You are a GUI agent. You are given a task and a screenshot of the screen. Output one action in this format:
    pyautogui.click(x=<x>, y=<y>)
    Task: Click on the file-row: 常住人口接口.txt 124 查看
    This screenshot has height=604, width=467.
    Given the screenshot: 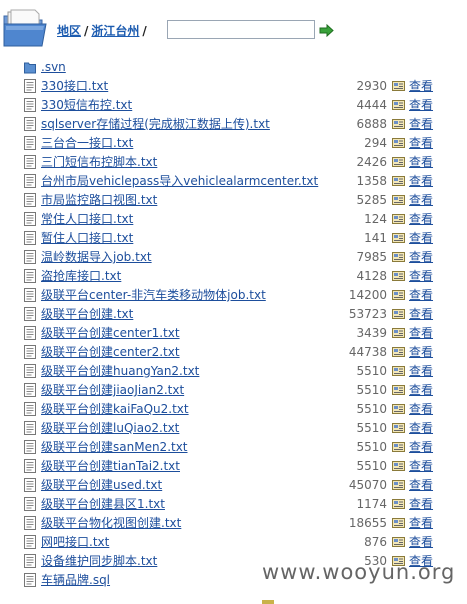 What is the action you would take?
    pyautogui.click(x=233, y=219)
    